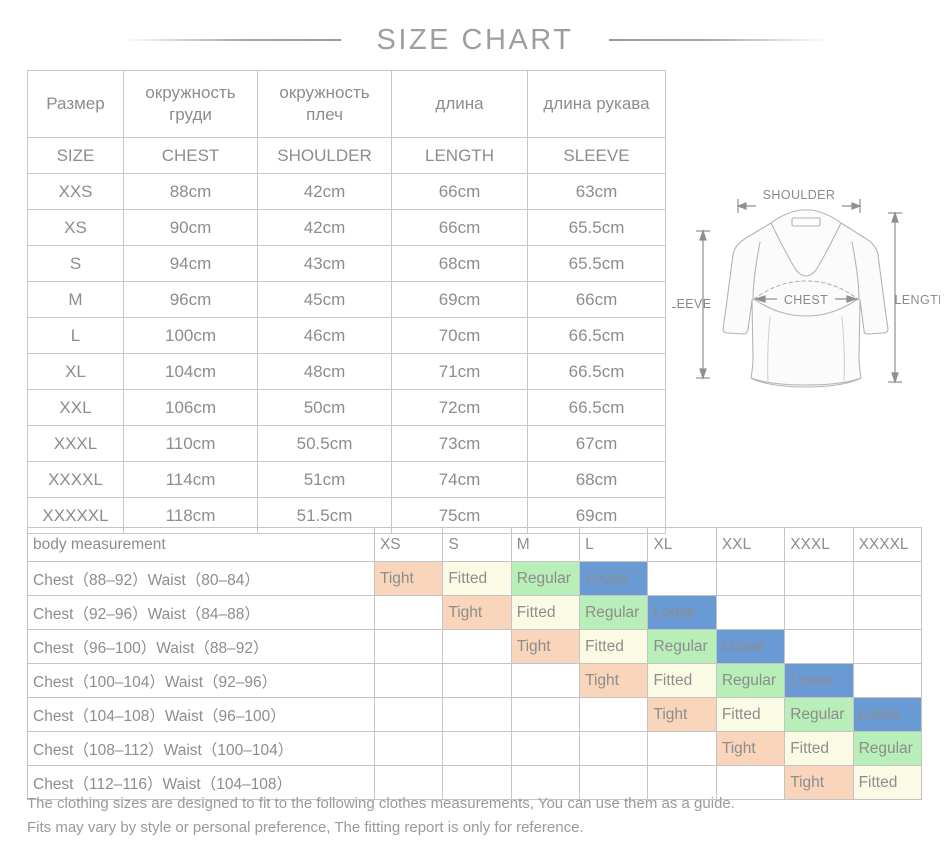  What do you see at coordinates (324, 155) in the screenshot?
I see `size-header-en-2: SHOULDER` at bounding box center [324, 155].